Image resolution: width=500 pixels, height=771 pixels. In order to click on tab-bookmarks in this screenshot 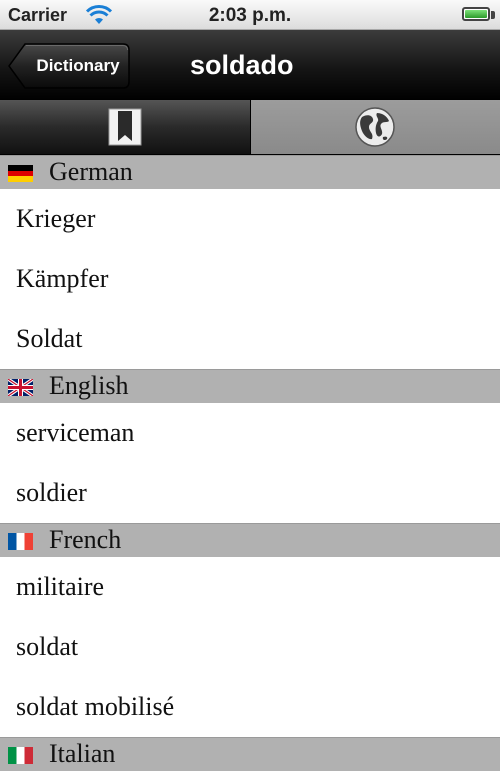, I will do `click(125, 127)`.